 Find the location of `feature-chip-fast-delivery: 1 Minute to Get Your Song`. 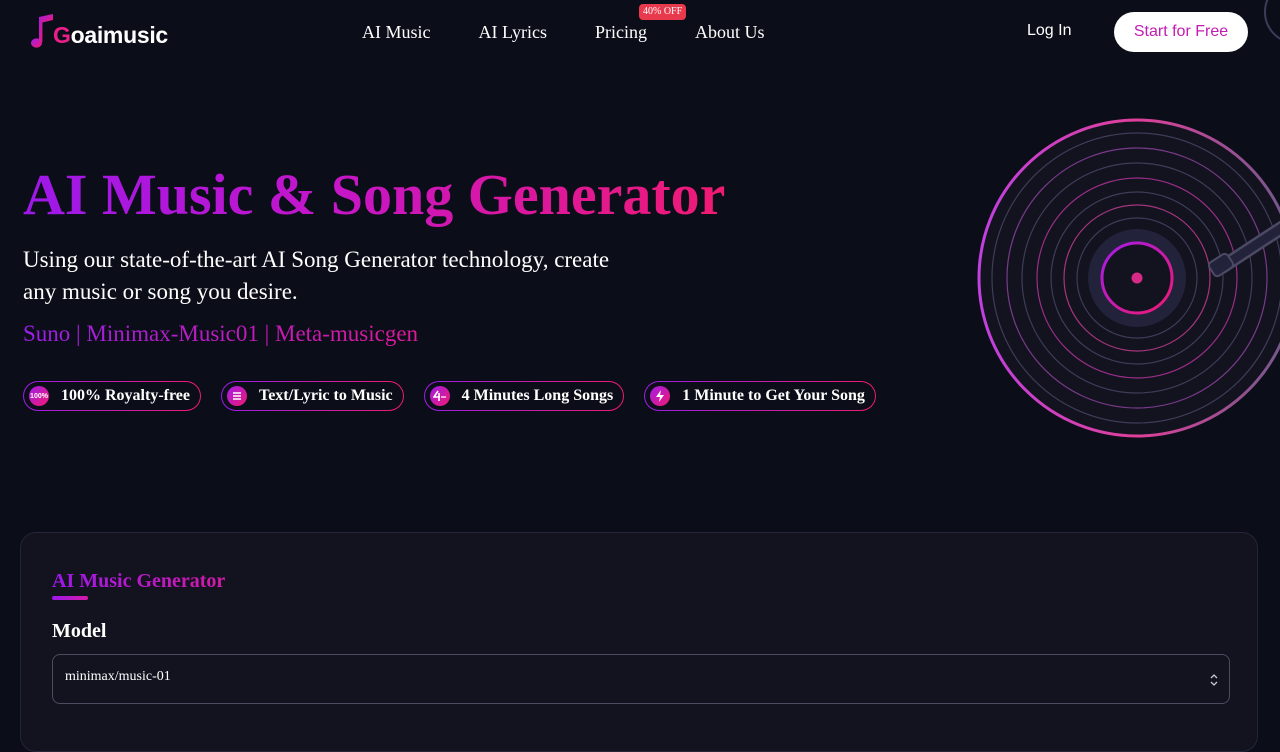

feature-chip-fast-delivery: 1 Minute to Get Your Song is located at coordinates (760, 396).